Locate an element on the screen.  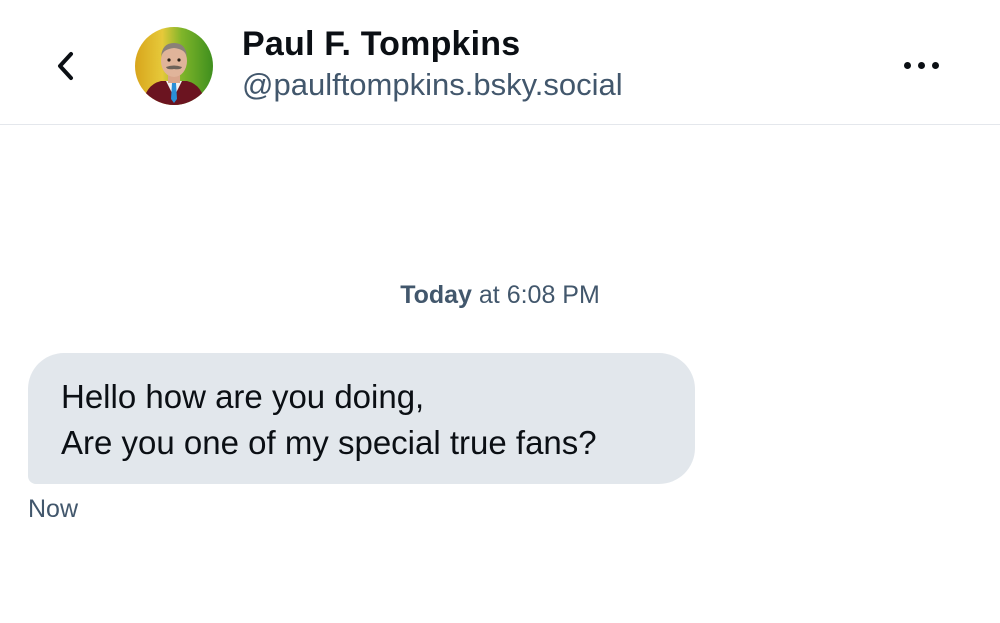
ellipsis-icon is located at coordinates (907, 65).